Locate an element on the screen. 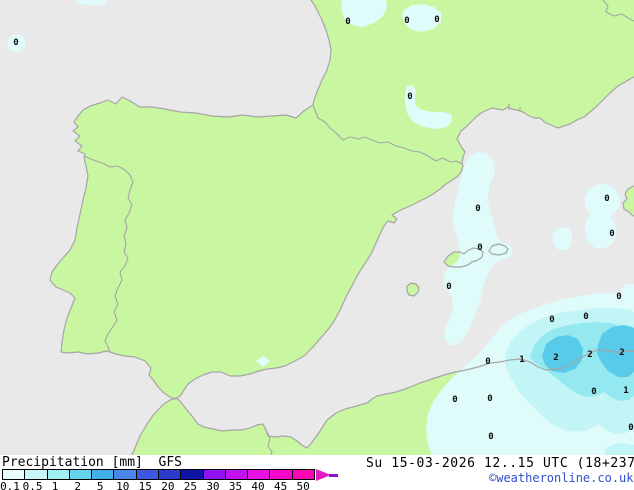  scale-tick-label: 20 is located at coordinates (168, 485).